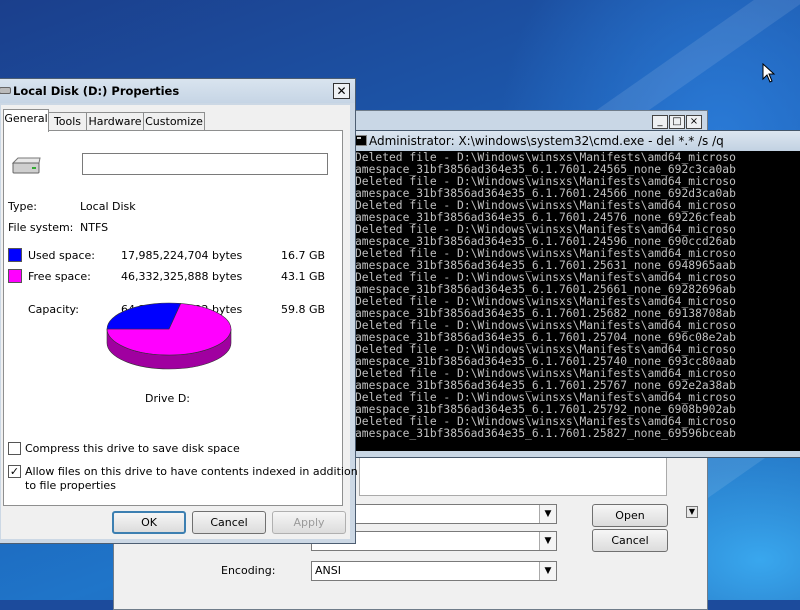  I want to click on cmd-icon, so click(361, 140).